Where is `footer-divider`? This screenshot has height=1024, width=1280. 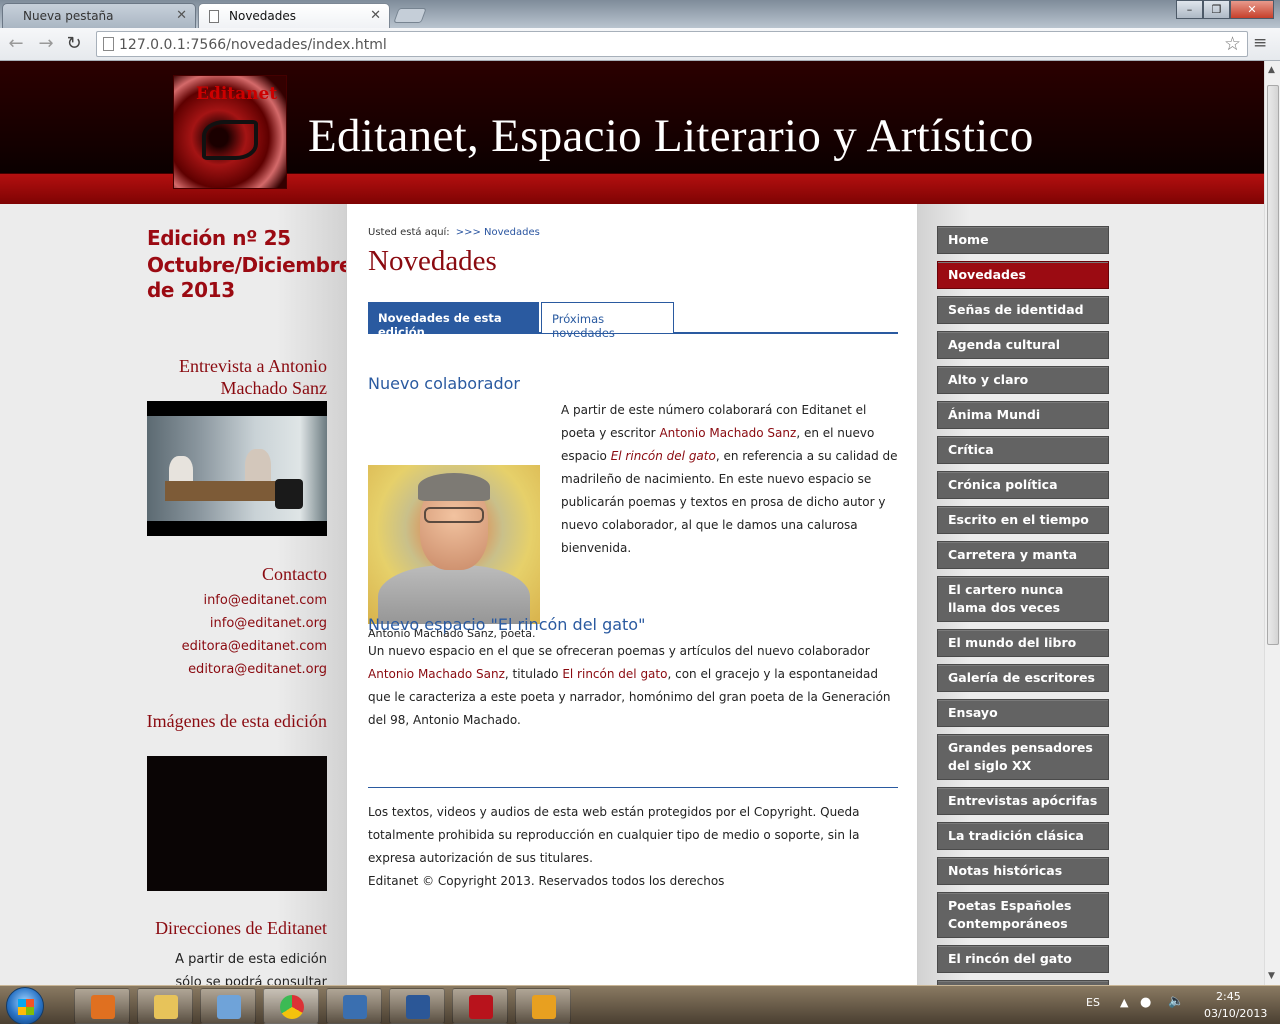 footer-divider is located at coordinates (633, 787).